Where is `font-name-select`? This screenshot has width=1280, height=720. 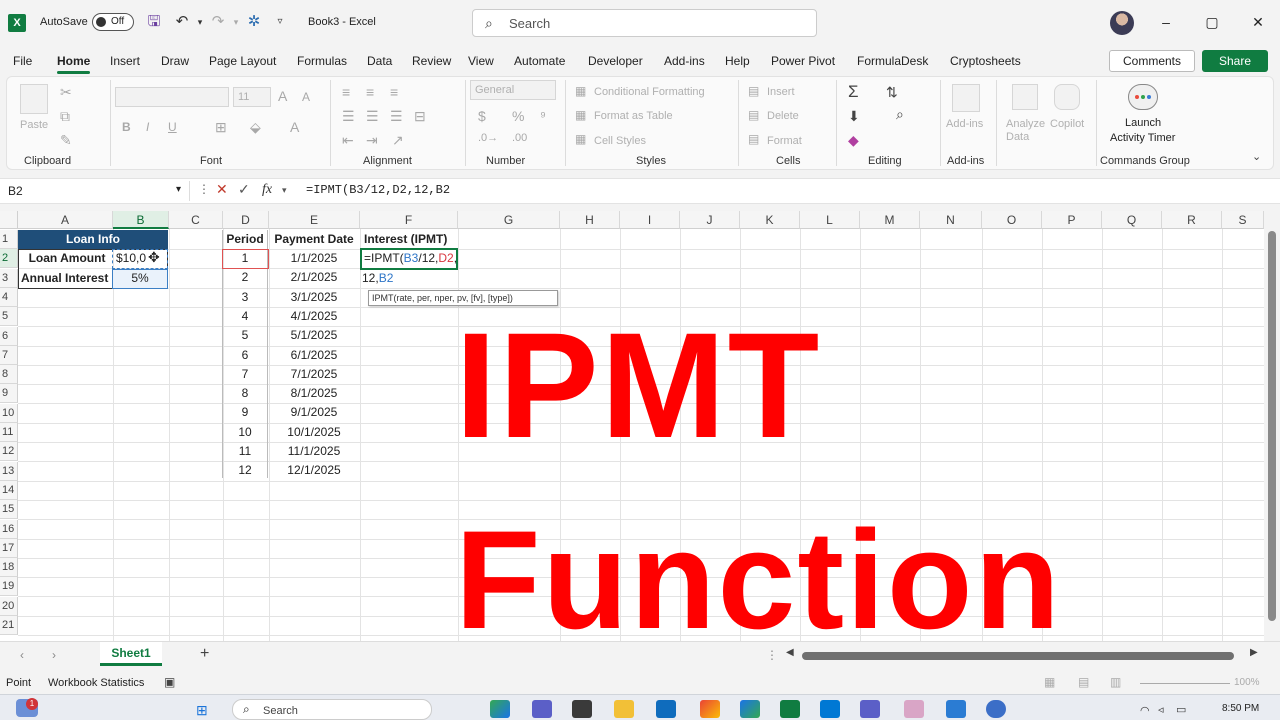 font-name-select is located at coordinates (172, 97).